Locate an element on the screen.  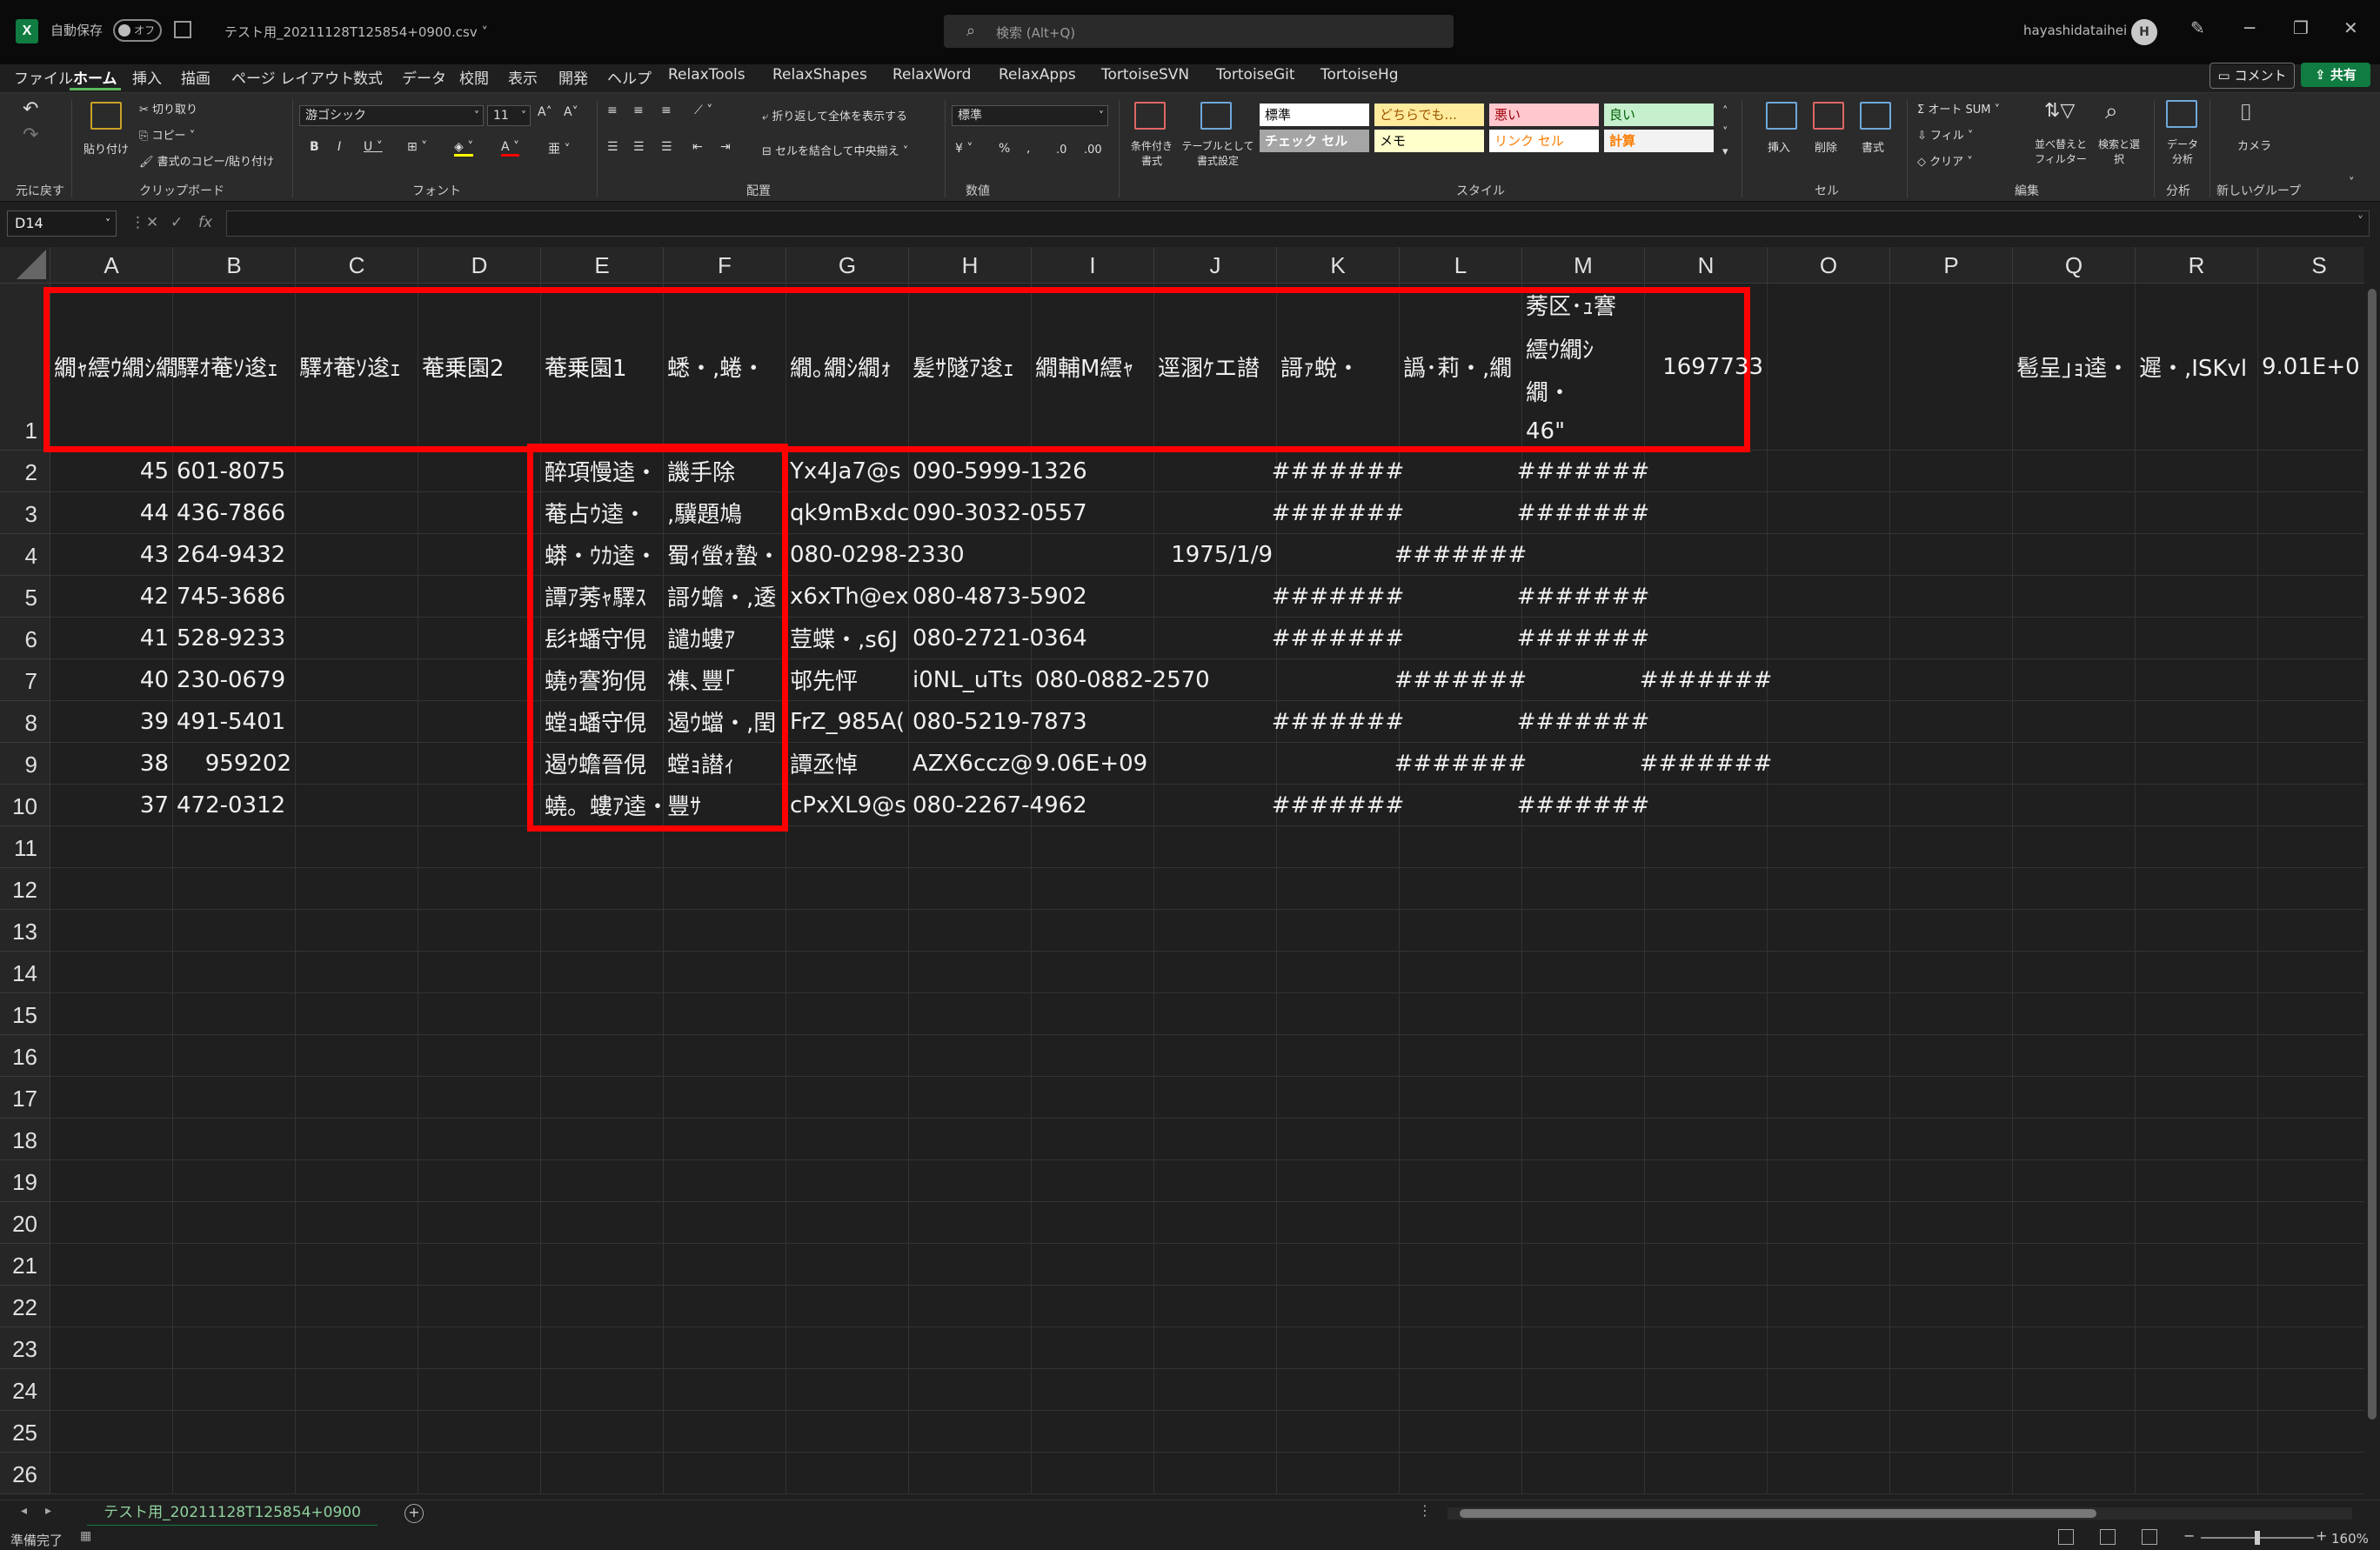
cell-i1: 繝輔Μ繧ｬ is located at coordinates (1093, 367).